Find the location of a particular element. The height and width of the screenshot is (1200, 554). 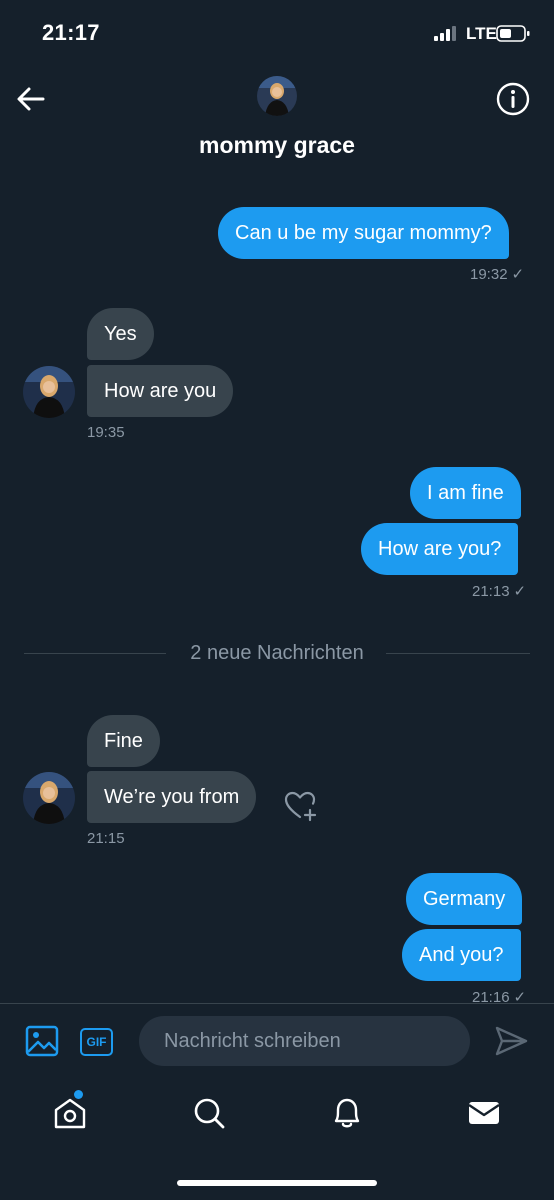

message-text: Fine is located at coordinates (123, 740).